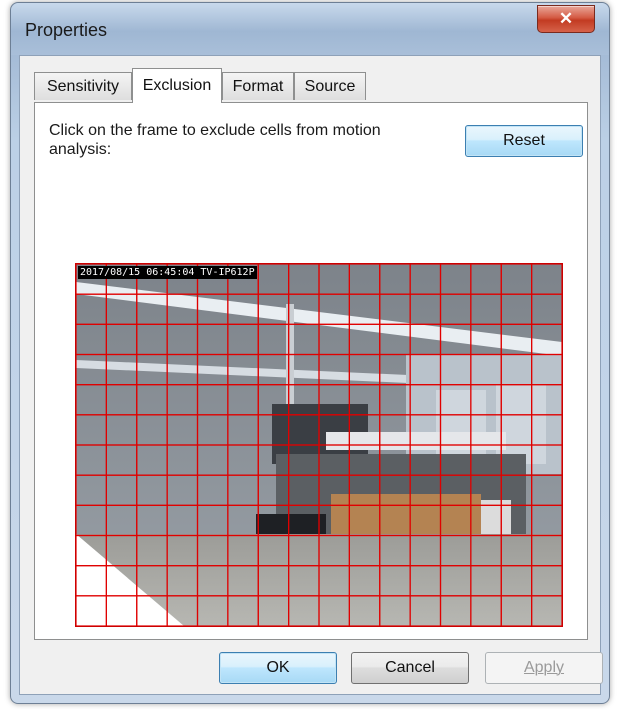 Image resolution: width=620 pixels, height=710 pixels. What do you see at coordinates (544, 668) in the screenshot?
I see `apply-button: Apply` at bounding box center [544, 668].